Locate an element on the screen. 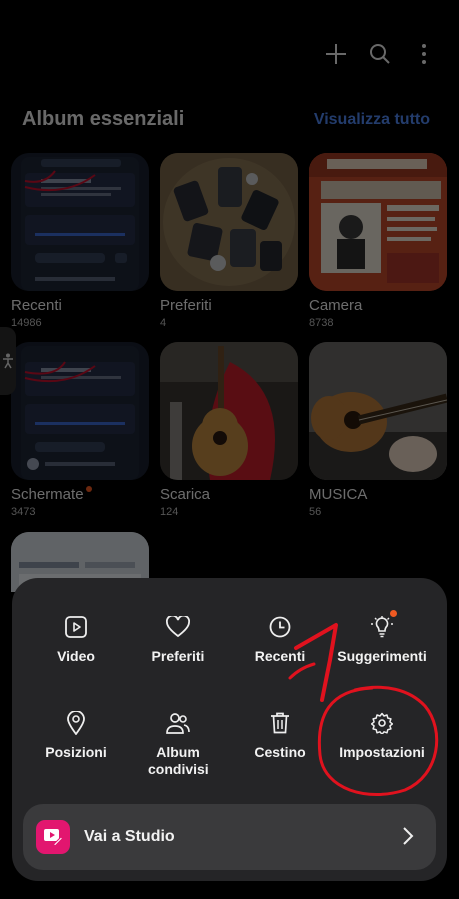 The image size is (459, 899). menu-item-label: Recenti is located at coordinates (280, 656).